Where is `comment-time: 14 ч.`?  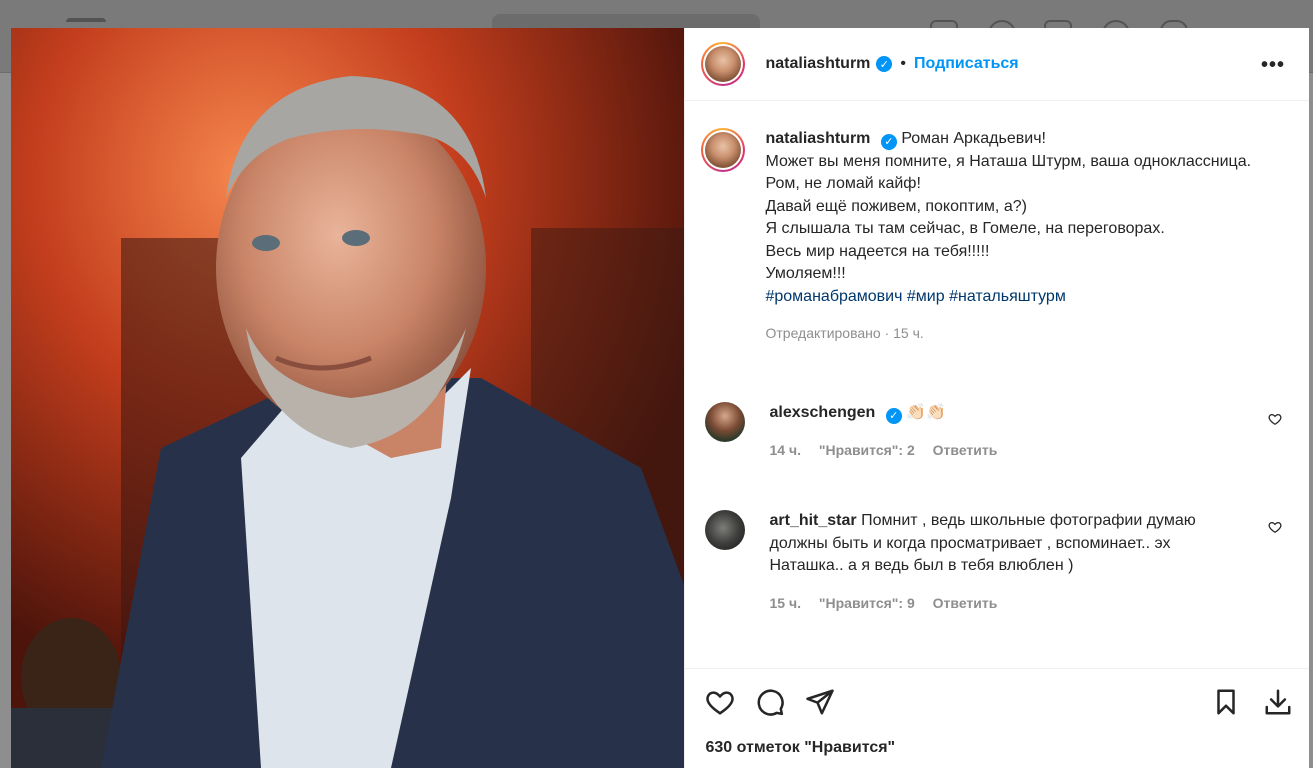 comment-time: 14 ч. is located at coordinates (785, 449).